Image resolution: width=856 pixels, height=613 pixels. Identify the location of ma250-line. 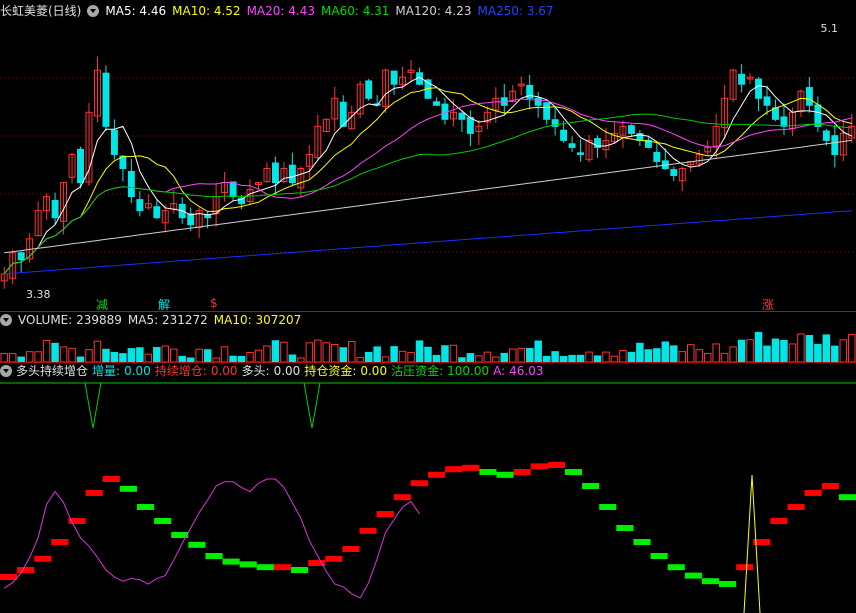
(428, 242).